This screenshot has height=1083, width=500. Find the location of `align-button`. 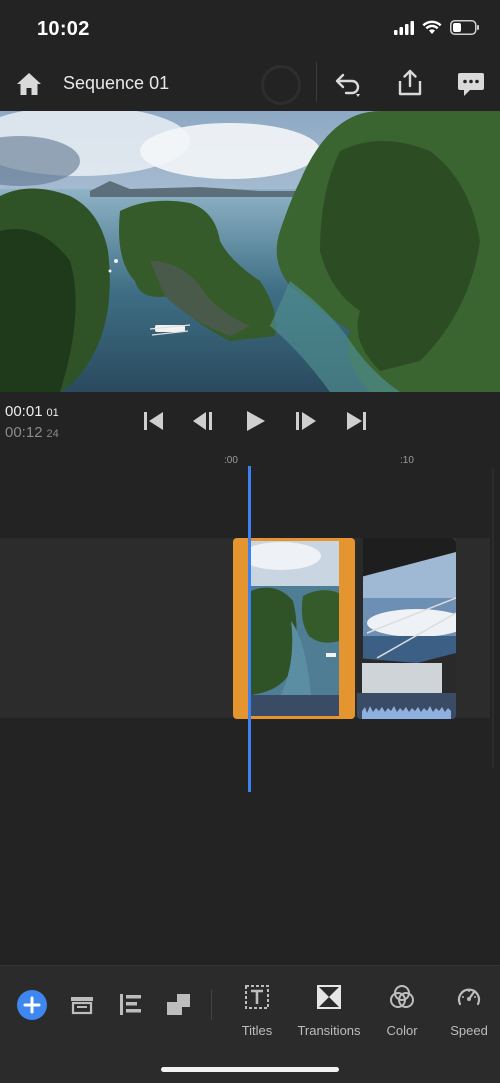

align-button is located at coordinates (131, 1004).